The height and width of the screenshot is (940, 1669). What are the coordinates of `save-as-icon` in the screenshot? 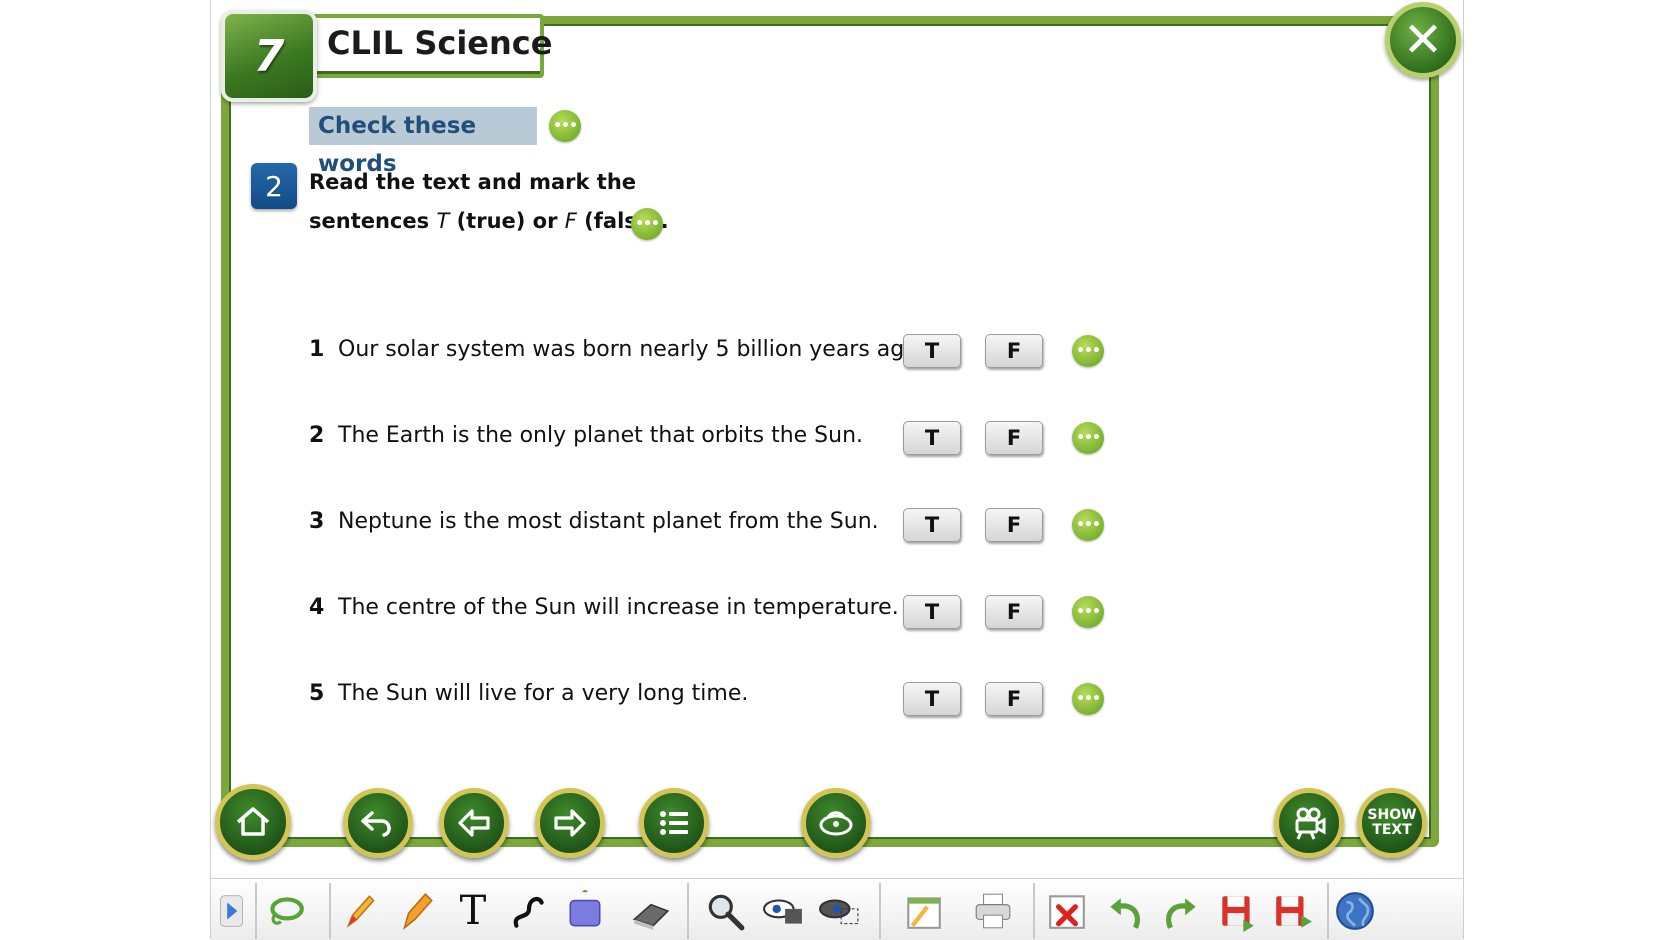 It's located at (1293, 911).